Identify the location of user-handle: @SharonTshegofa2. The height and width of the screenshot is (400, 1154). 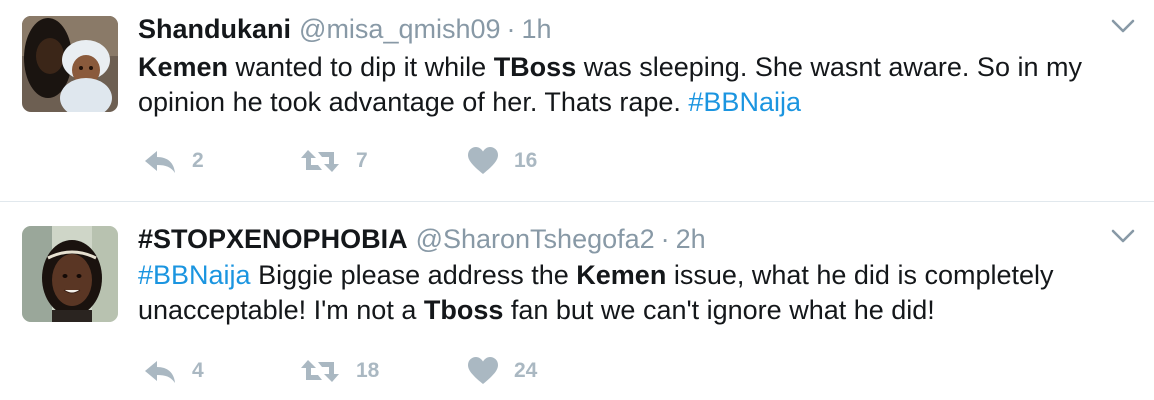
(535, 239).